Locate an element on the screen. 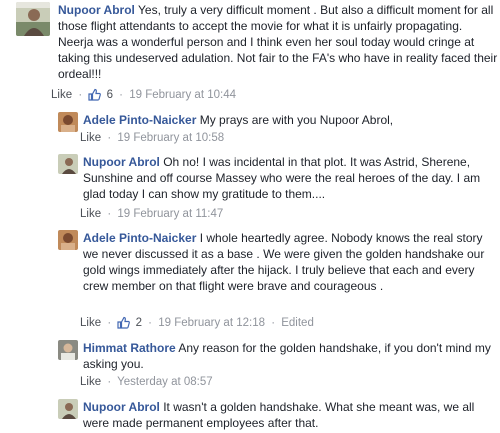 Image resolution: width=500 pixels, height=433 pixels. comment-actions: Like · 2 · 19 February at 12:18 · Edited is located at coordinates (197, 324).